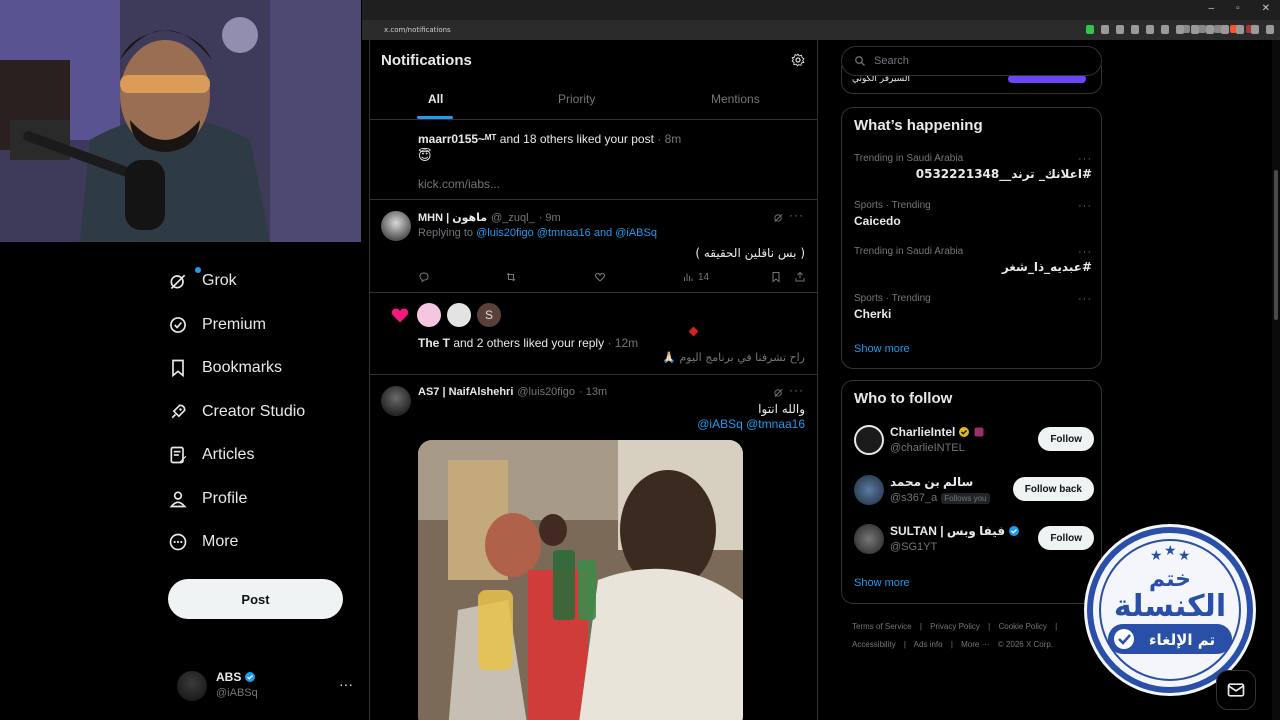 This screenshot has height=720, width=1280. What do you see at coordinates (546, 392) in the screenshot?
I see `author-handle: @luis20figo` at bounding box center [546, 392].